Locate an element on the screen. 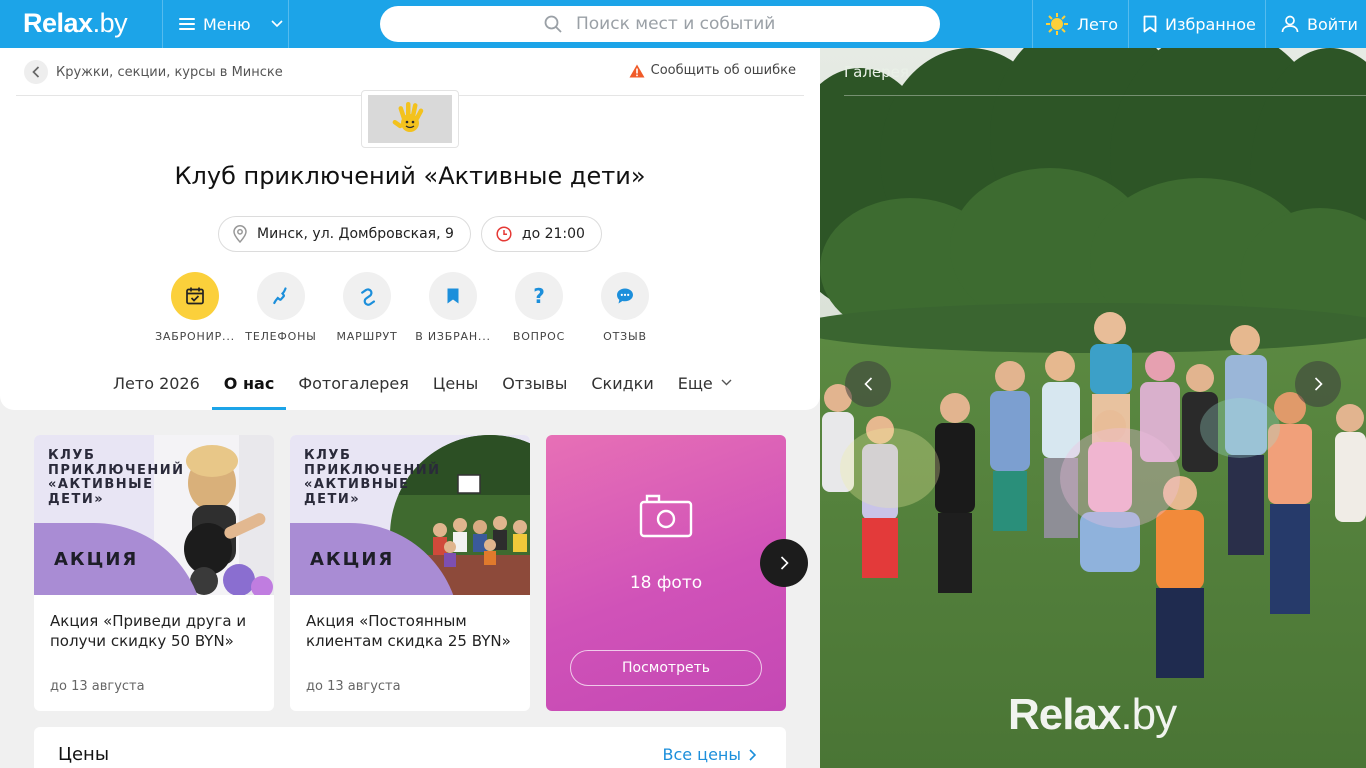 This screenshot has width=1366, height=768. address-text: Минск, ул. Домбровская, 9 is located at coordinates (355, 234).